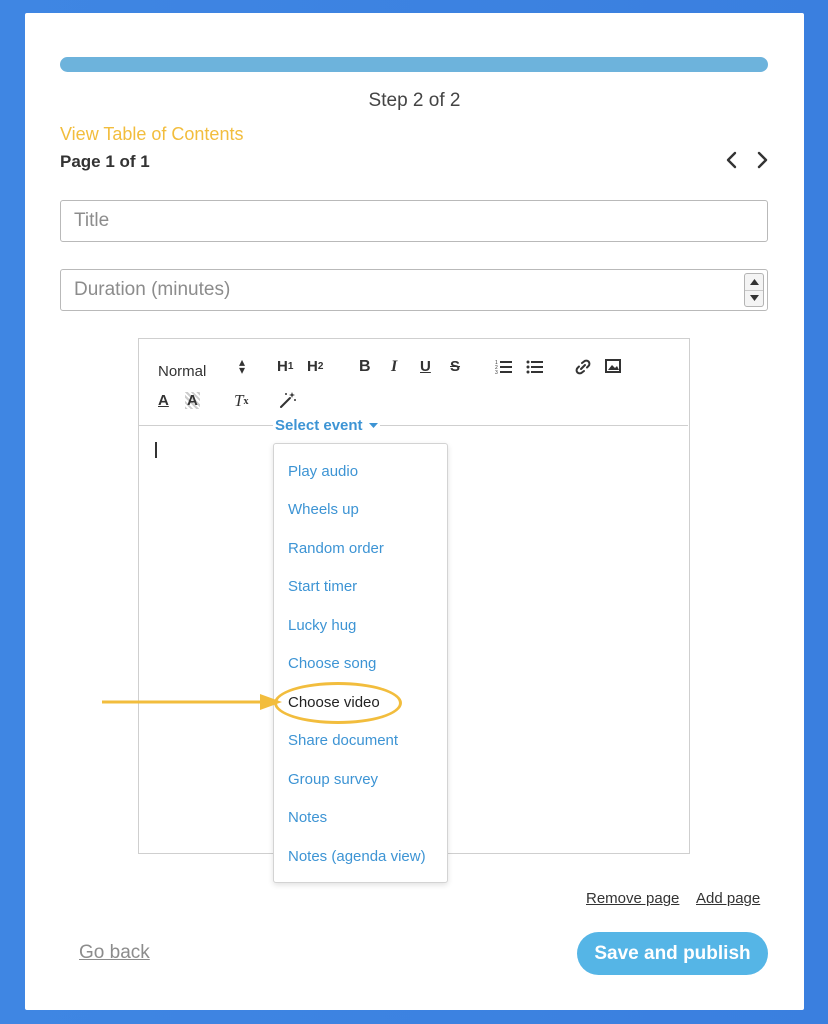  I want to click on link-icon, so click(583, 367).